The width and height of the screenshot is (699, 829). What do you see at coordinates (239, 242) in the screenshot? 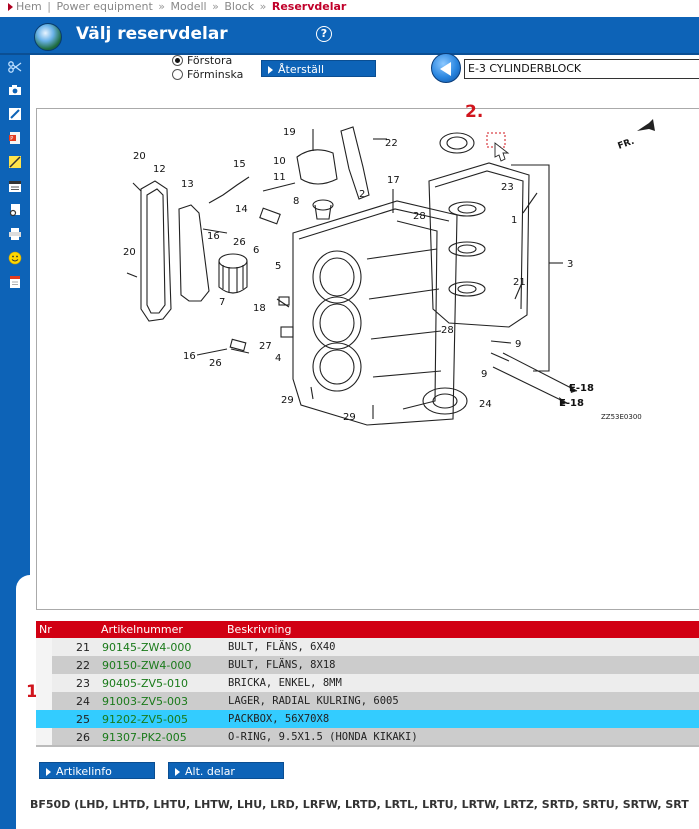
I see `callout-26a: 26` at bounding box center [239, 242].